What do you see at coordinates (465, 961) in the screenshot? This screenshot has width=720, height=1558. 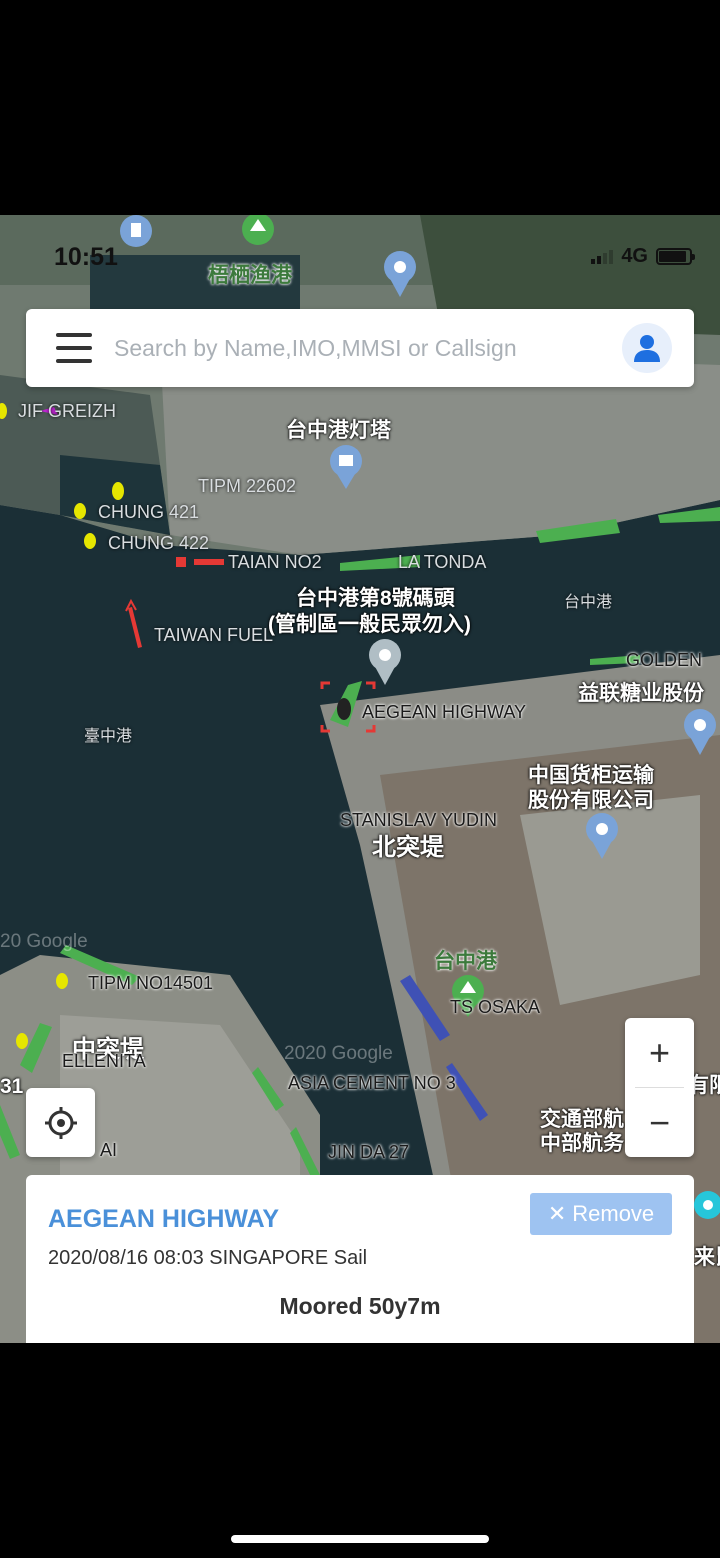 I see `place-label-taichung-port: 台中港` at bounding box center [465, 961].